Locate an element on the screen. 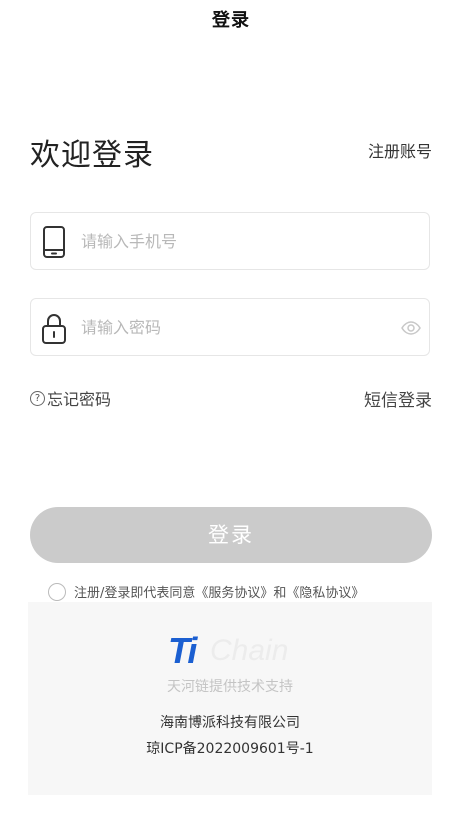 Image resolution: width=462 pixels, height=825 pixels. page-title: 登录 is located at coordinates (231, 20).